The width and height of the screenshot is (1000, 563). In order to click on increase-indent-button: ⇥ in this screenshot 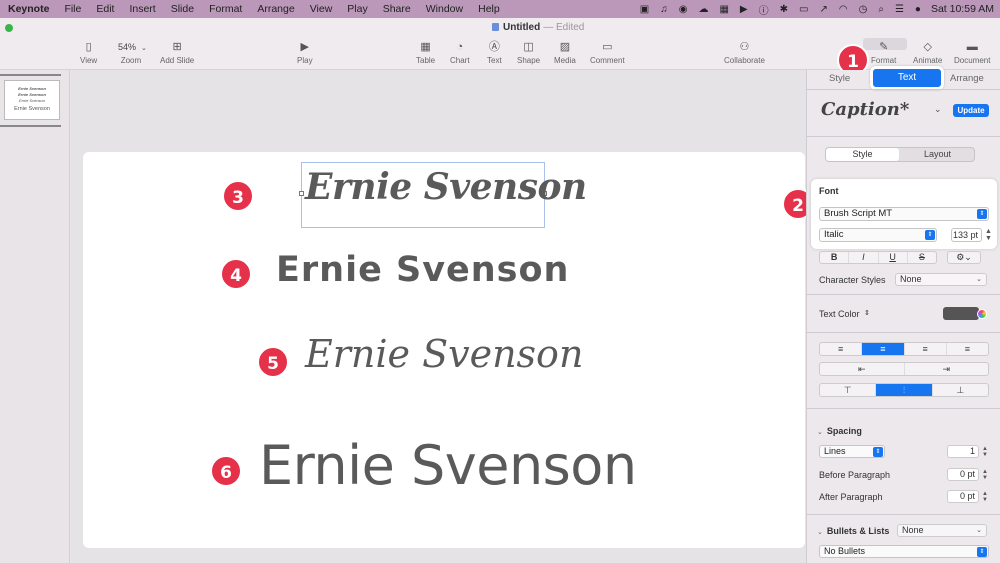, I will do `click(947, 369)`.